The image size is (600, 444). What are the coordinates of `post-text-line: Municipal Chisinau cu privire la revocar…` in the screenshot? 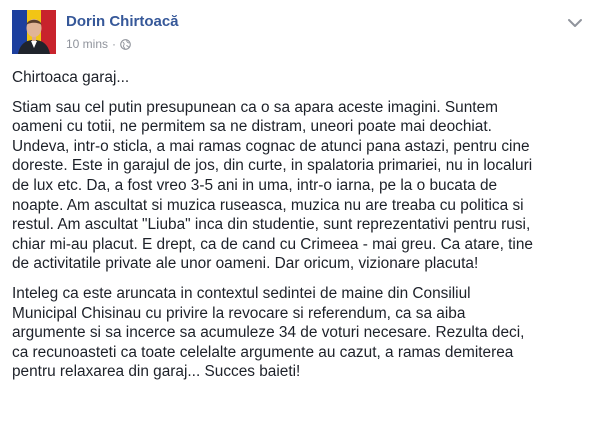 It's located at (239, 313).